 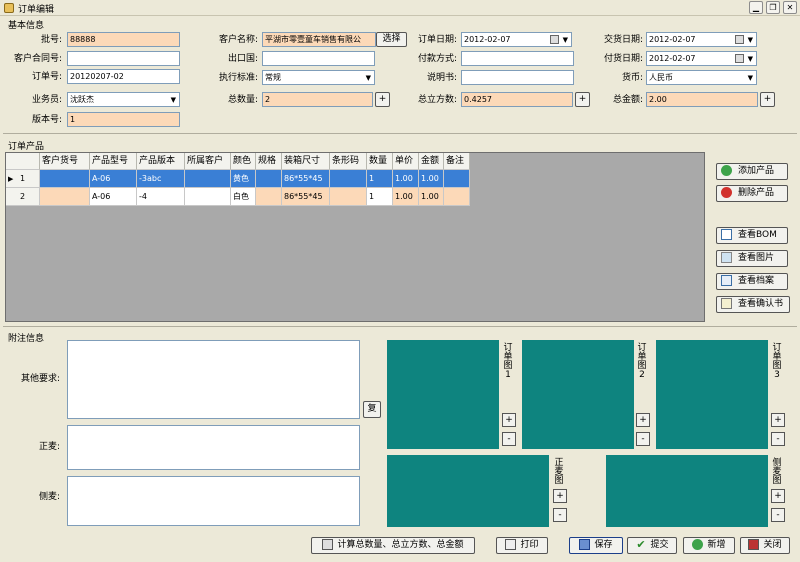 I want to click on payment-field, so click(x=517, y=58).